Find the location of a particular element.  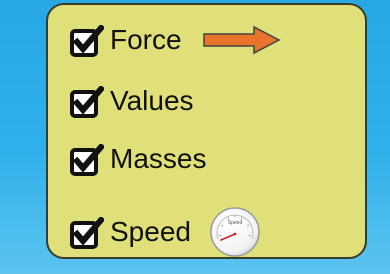

speedometer-icon: Speed is located at coordinates (235, 232).